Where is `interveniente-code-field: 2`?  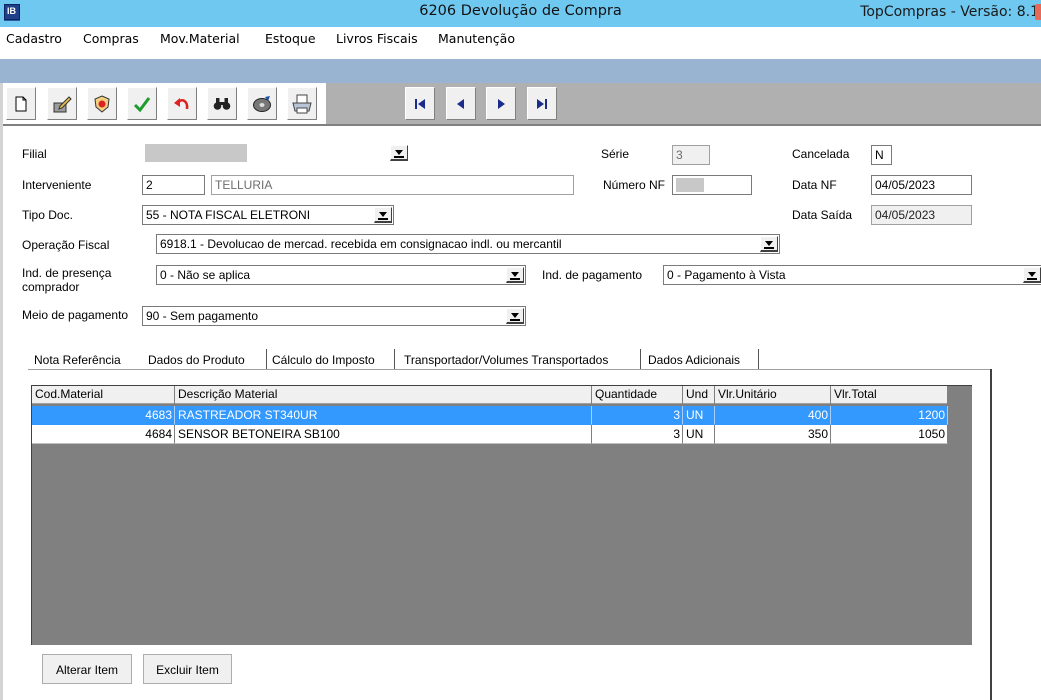
interveniente-code-field: 2 is located at coordinates (173, 185).